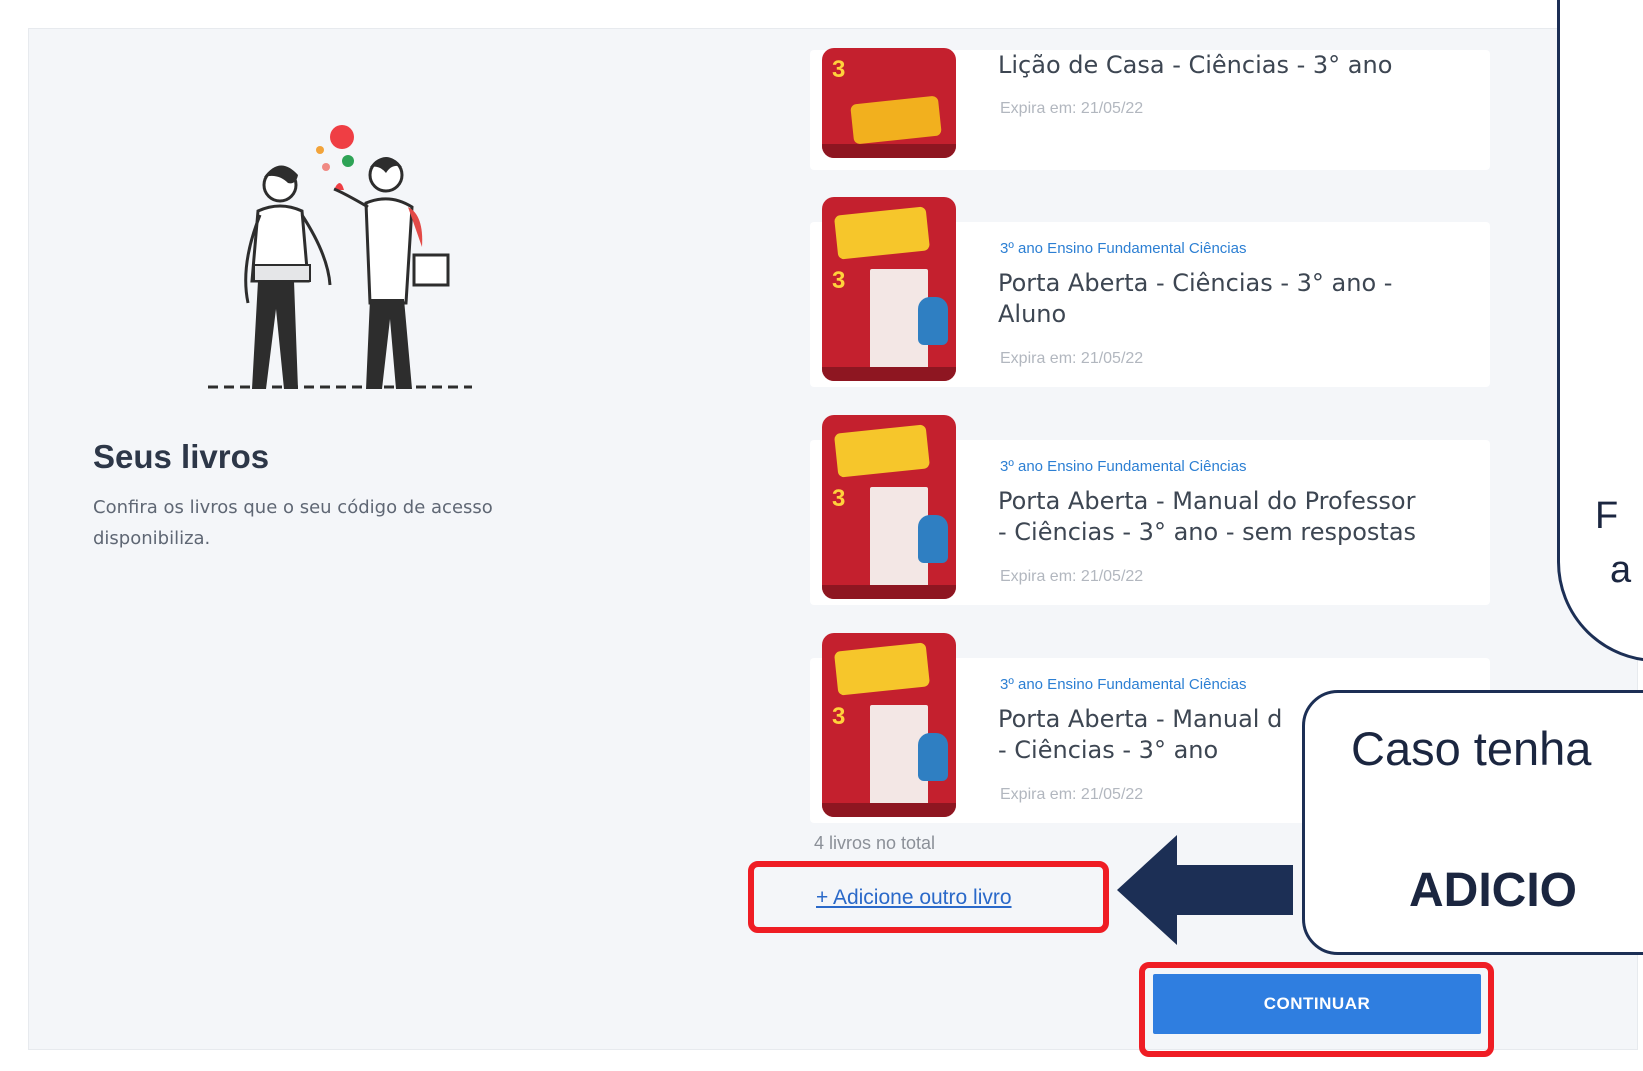  What do you see at coordinates (1032, 314) in the screenshot?
I see `book-title-line2: Aluno` at bounding box center [1032, 314].